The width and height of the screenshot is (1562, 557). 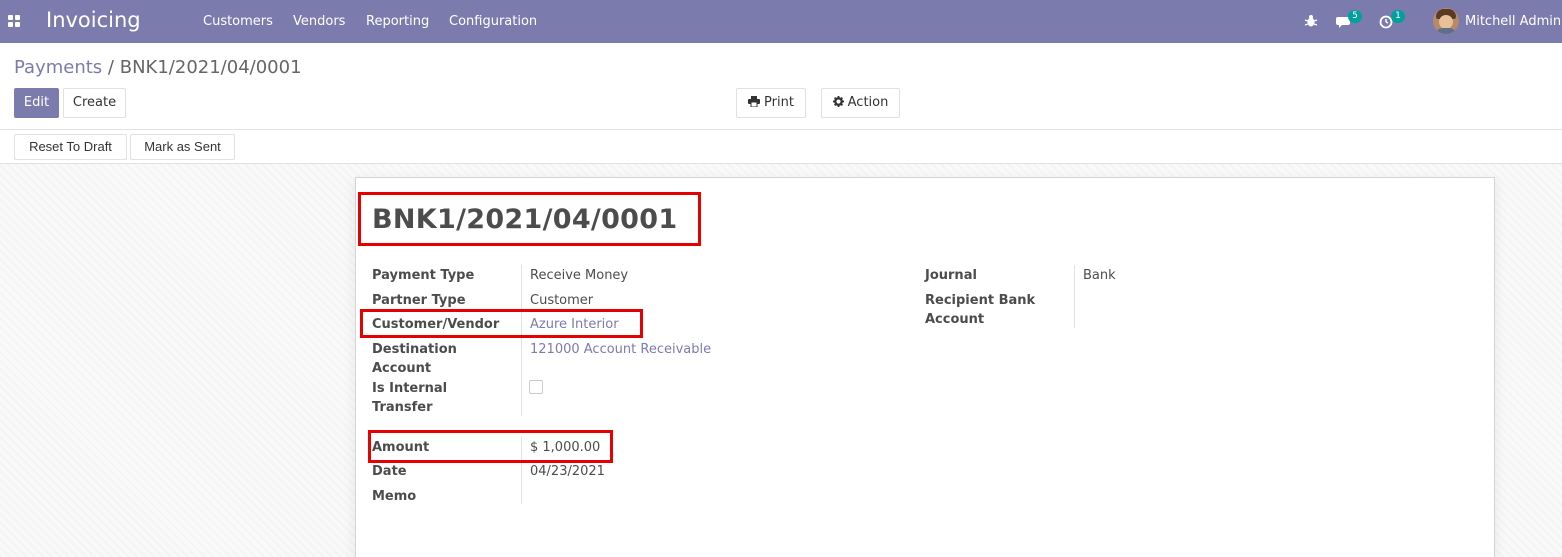 I want to click on partner-type-label: Partner Type, so click(x=419, y=300).